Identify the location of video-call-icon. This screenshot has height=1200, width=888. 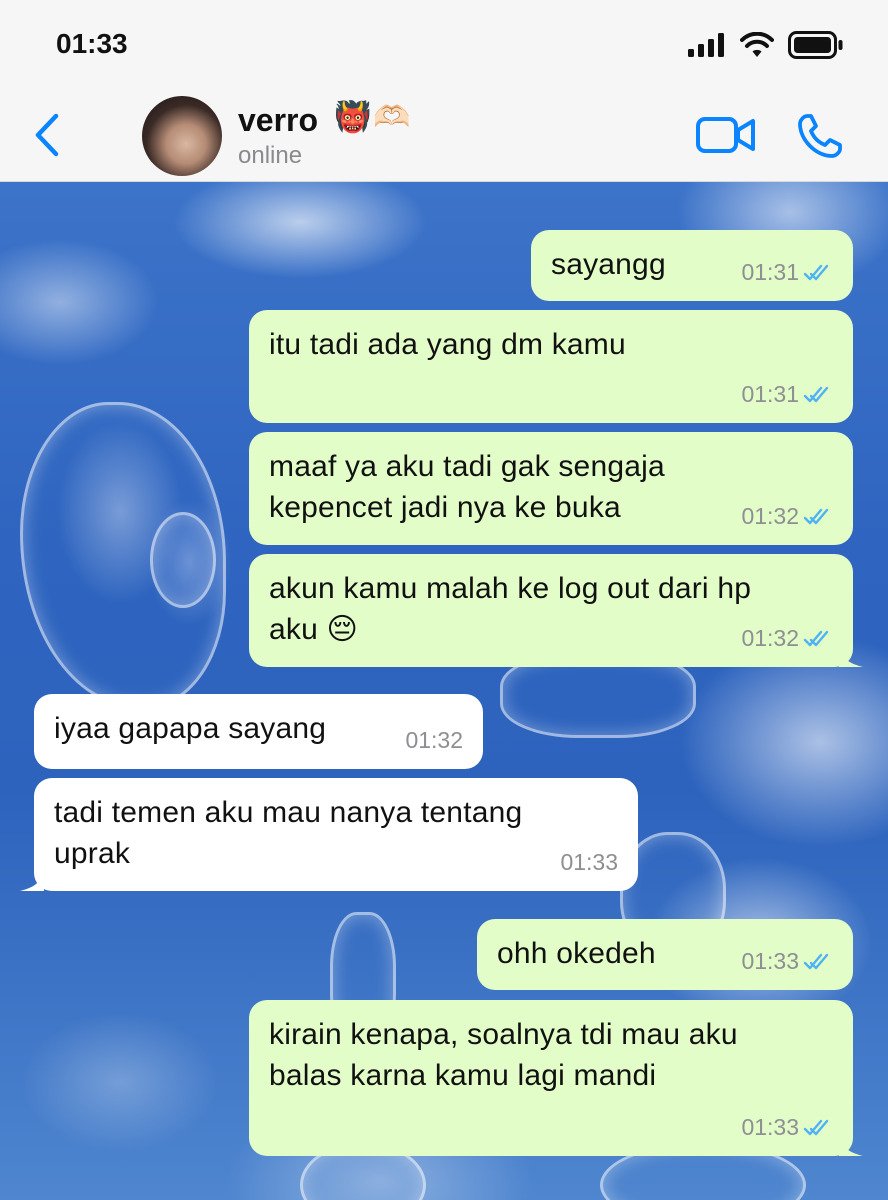
(726, 135).